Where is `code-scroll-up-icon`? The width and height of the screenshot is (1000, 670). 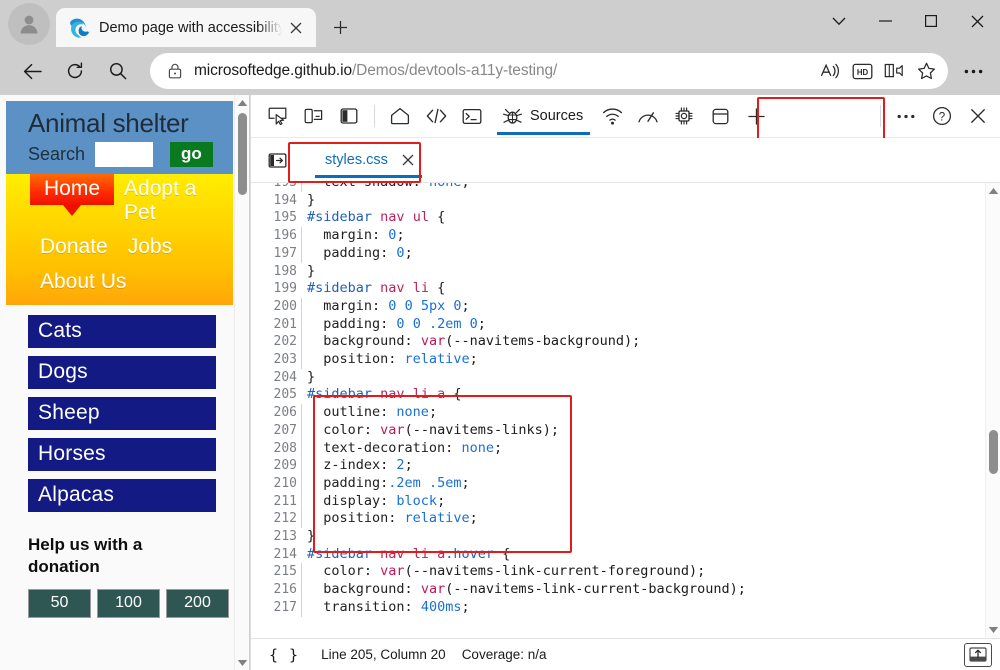 code-scroll-up-icon is located at coordinates (993, 191).